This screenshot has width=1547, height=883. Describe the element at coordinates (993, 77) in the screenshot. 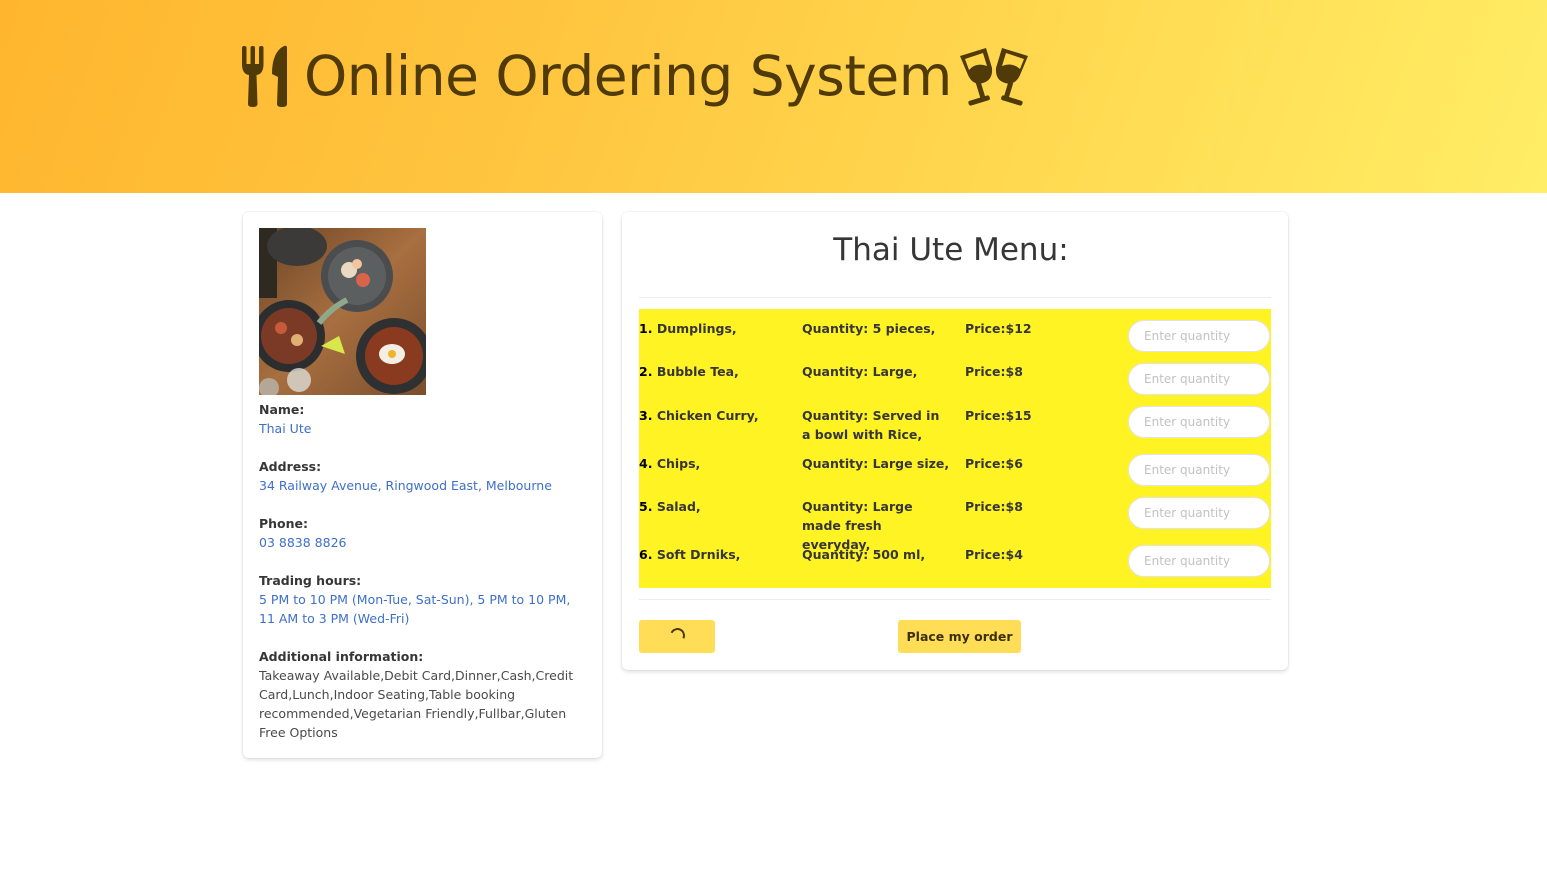

I see `glasses-cheers-icon` at that location.